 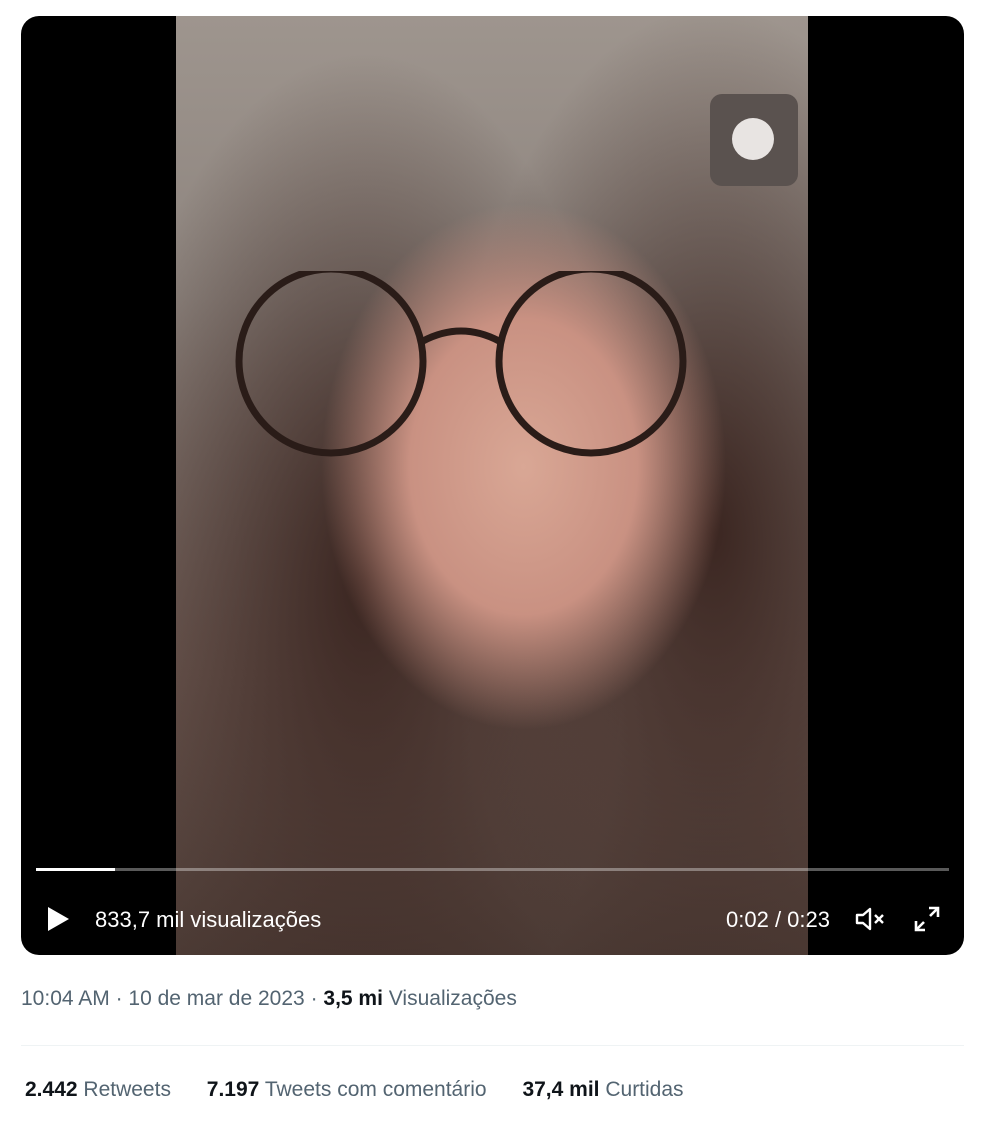 I want to click on retweets-stat: 2.442 Retweets, so click(x=98, y=1090).